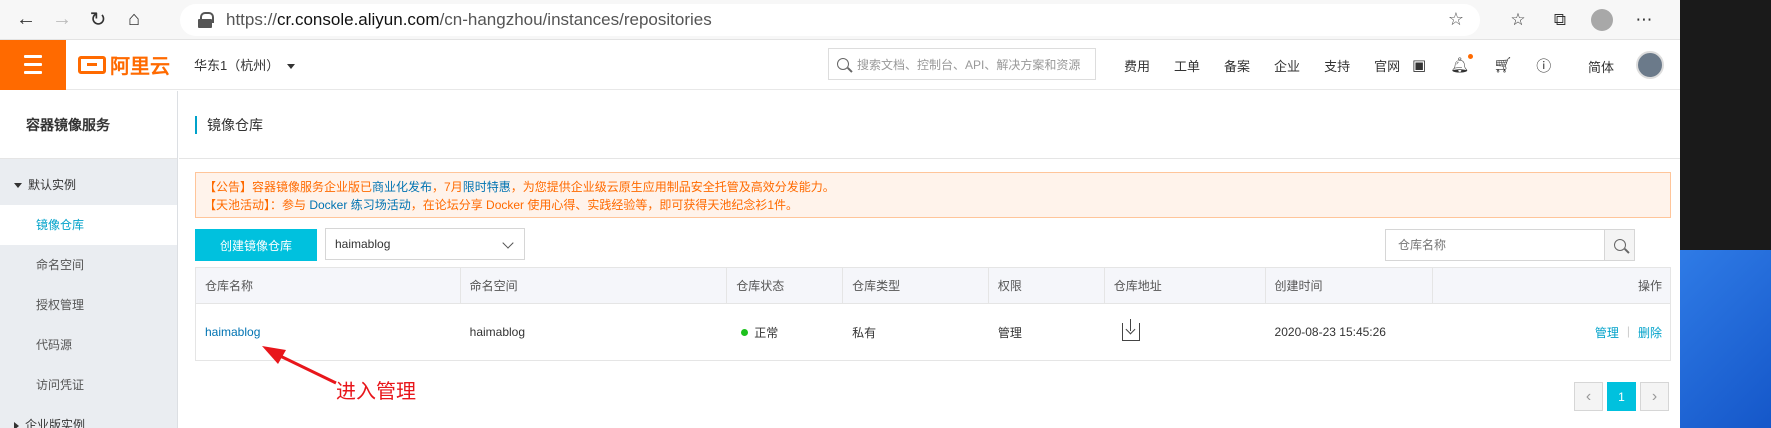  I want to click on table-header: 仓库名称 命名空间 仓库状态 仓库类型 权限 仓库地址 创建时间 操作, so click(933, 286).